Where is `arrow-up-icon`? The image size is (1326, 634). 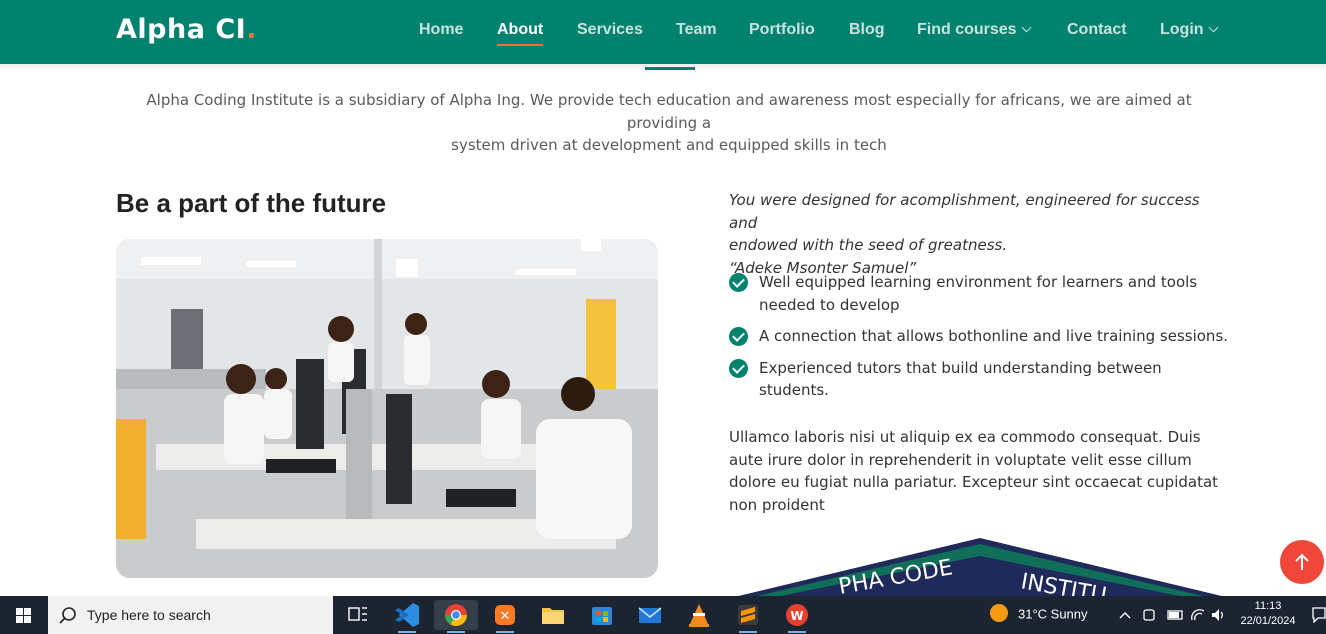
arrow-up-icon is located at coordinates (1302, 561).